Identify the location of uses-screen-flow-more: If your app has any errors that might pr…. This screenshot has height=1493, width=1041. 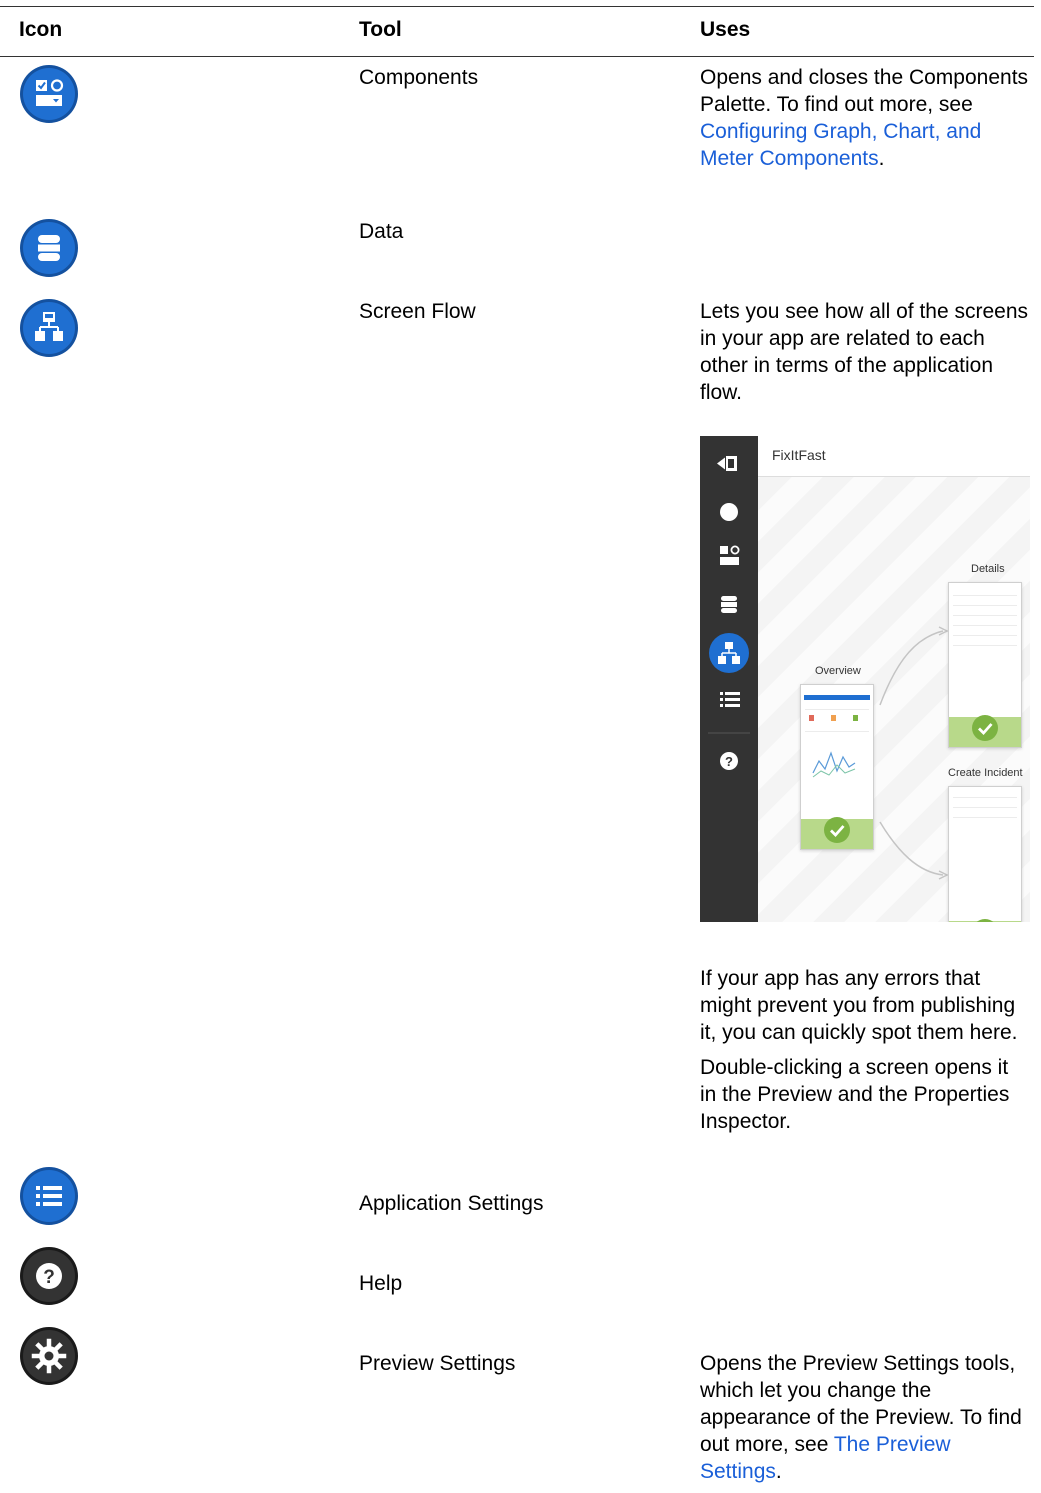
(865, 1050).